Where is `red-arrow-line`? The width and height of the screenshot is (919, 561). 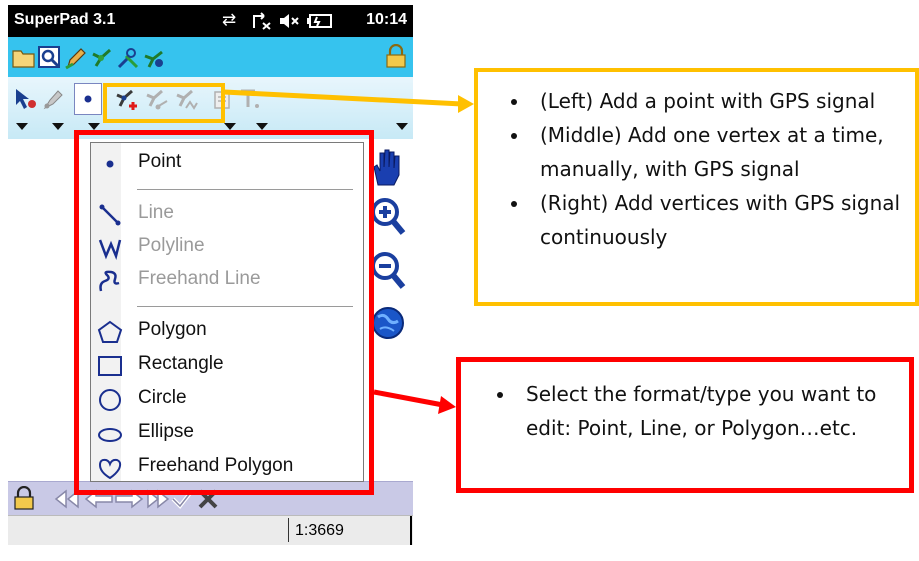 red-arrow-line is located at coordinates (408, 398).